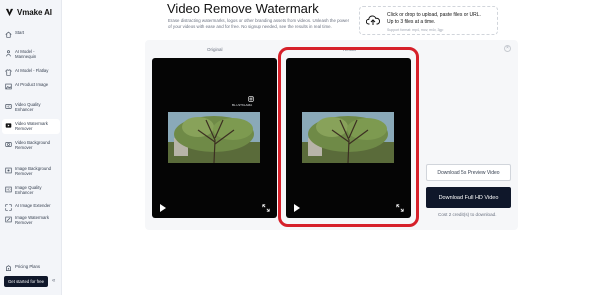  What do you see at coordinates (411, 22) in the screenshot?
I see `upload-limit: Up to 3 files at a time.` at bounding box center [411, 22].